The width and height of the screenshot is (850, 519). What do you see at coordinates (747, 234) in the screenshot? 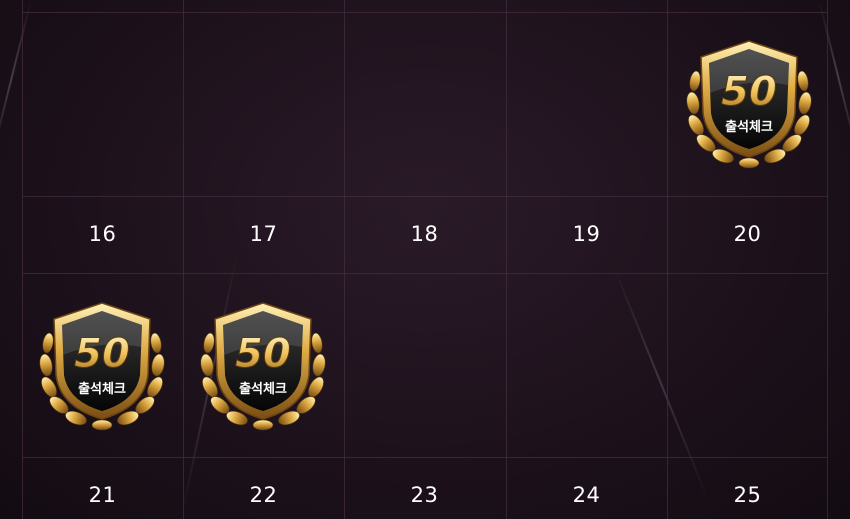
I see `calendar-day-20: 20` at bounding box center [747, 234].